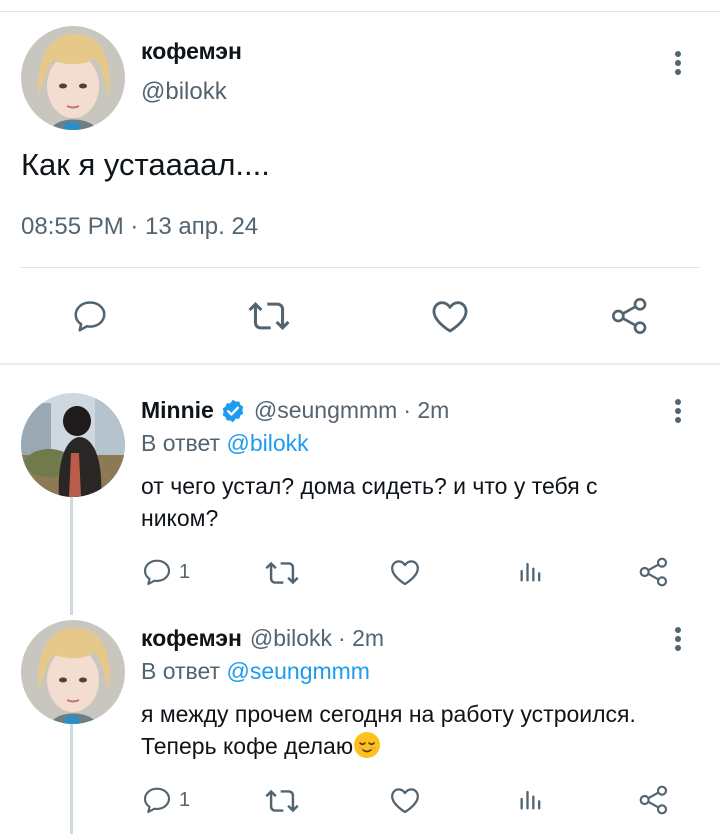 This screenshot has width=720, height=834. Describe the element at coordinates (177, 410) in the screenshot. I see `reply-author-name: Minnie` at that location.